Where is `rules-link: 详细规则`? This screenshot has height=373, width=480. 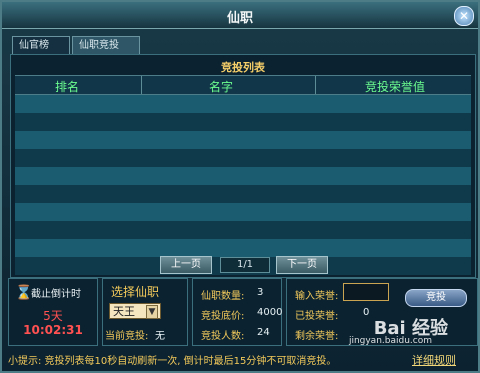
rules-link: 详细规则 is located at coordinates (434, 360).